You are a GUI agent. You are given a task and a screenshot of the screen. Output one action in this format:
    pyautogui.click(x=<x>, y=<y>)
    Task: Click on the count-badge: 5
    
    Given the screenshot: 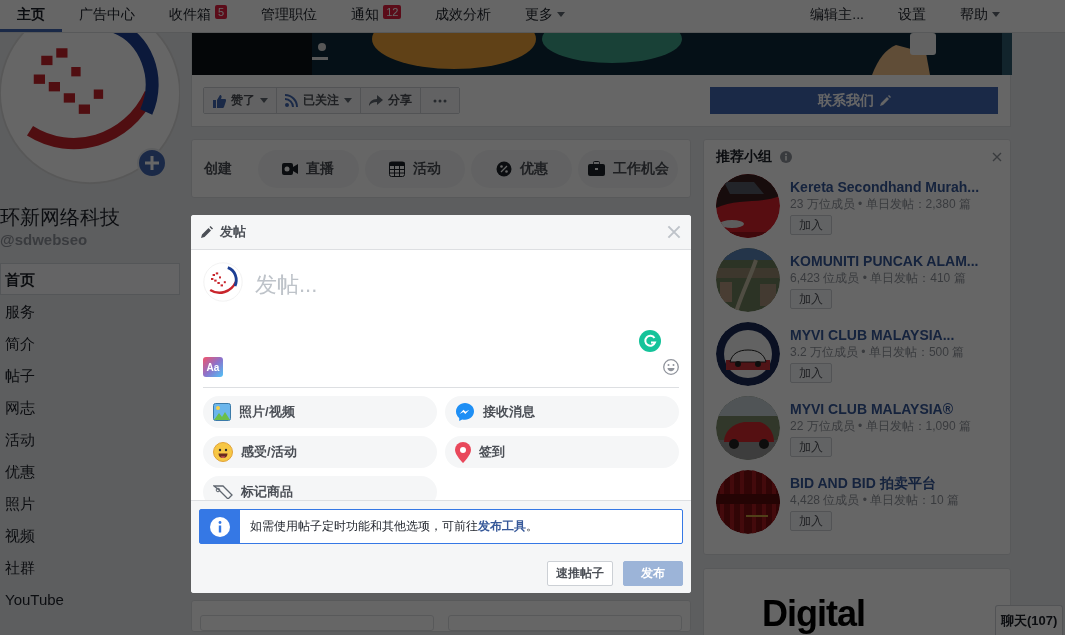 What is the action you would take?
    pyautogui.click(x=221, y=12)
    